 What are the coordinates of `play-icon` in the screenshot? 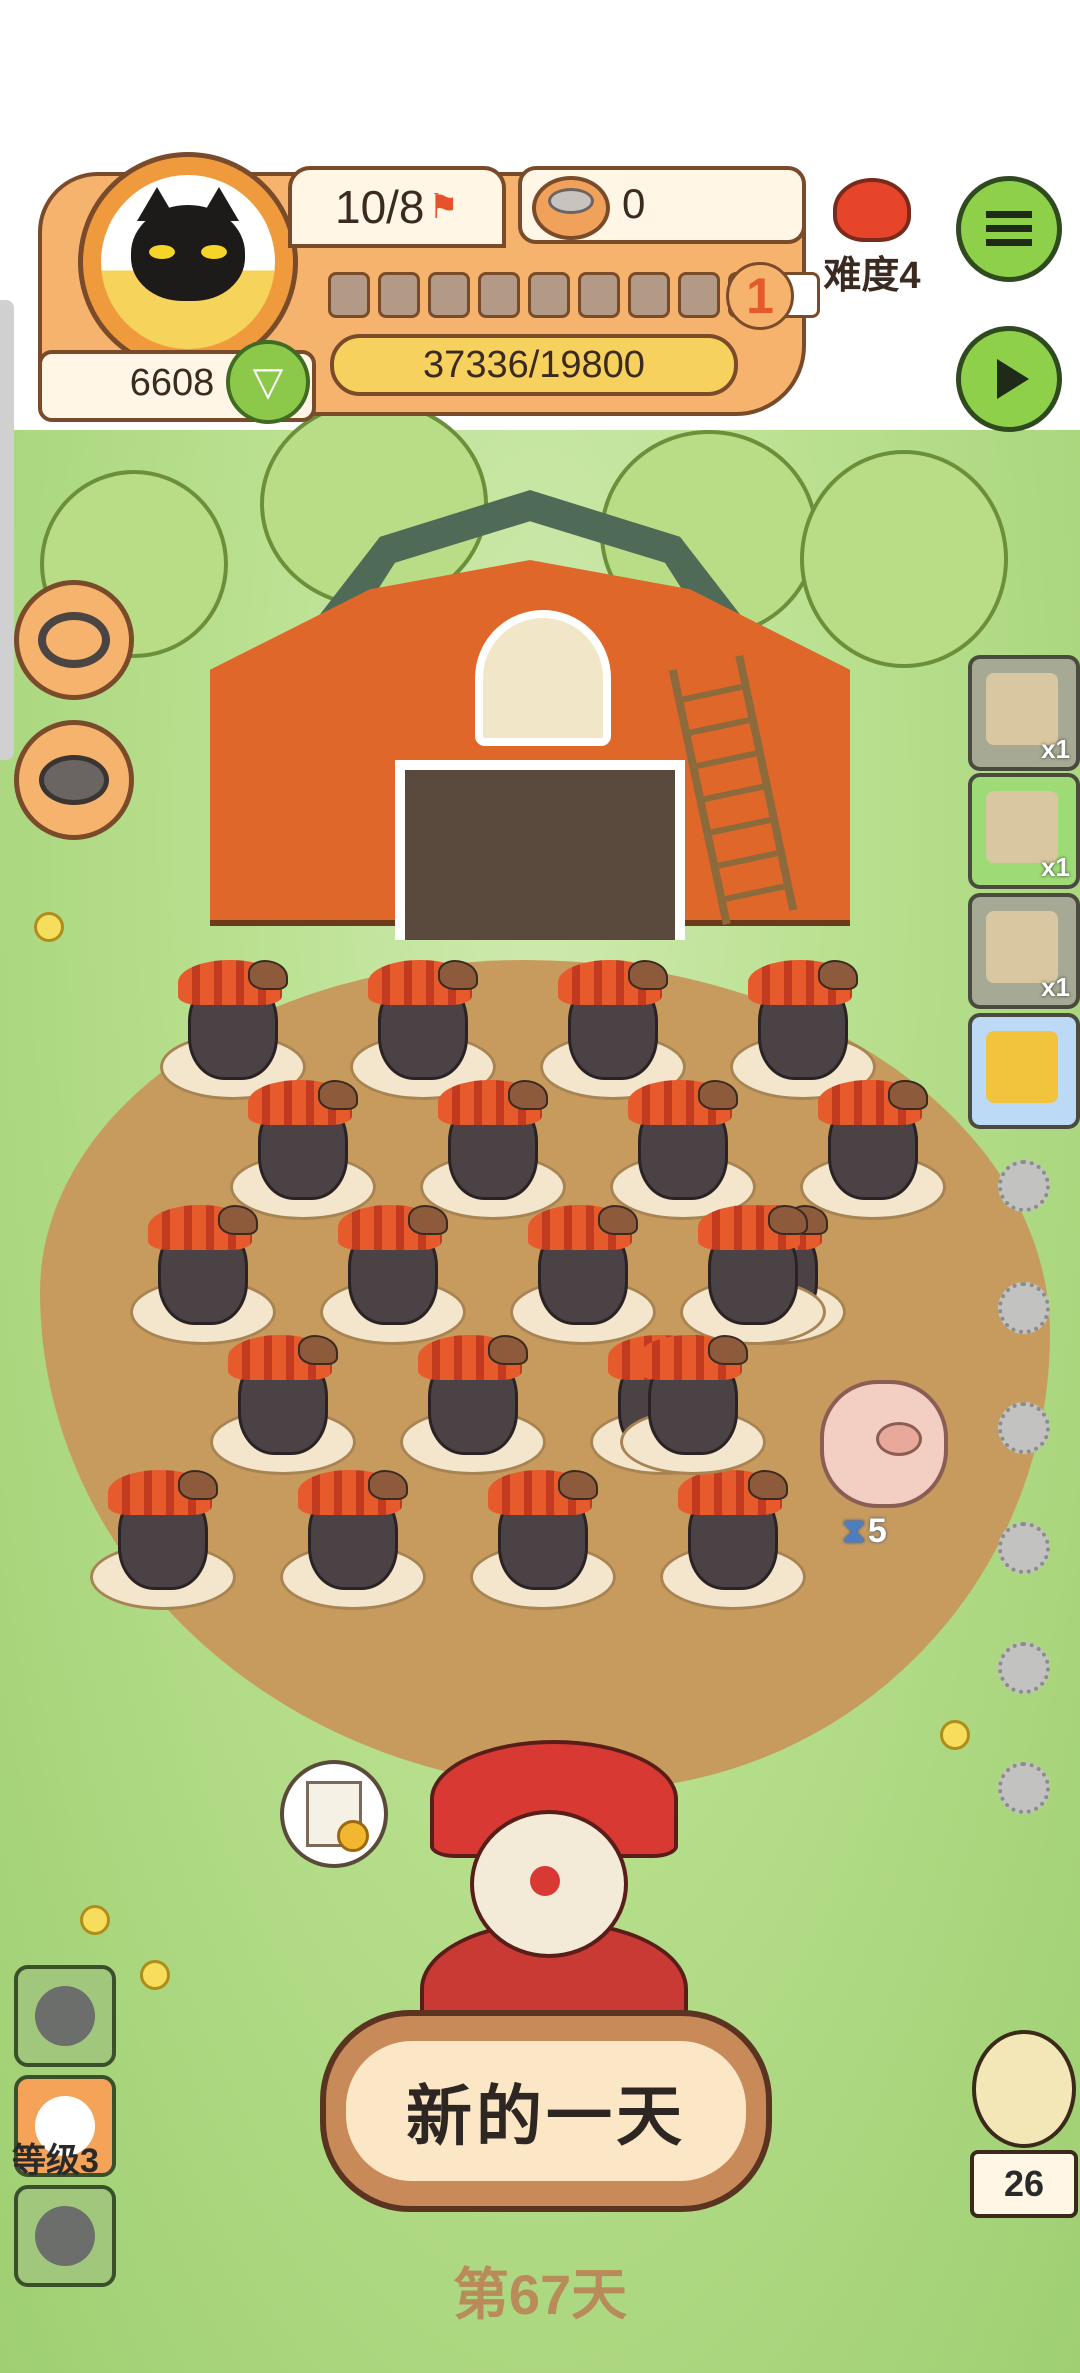 It's located at (1013, 379).